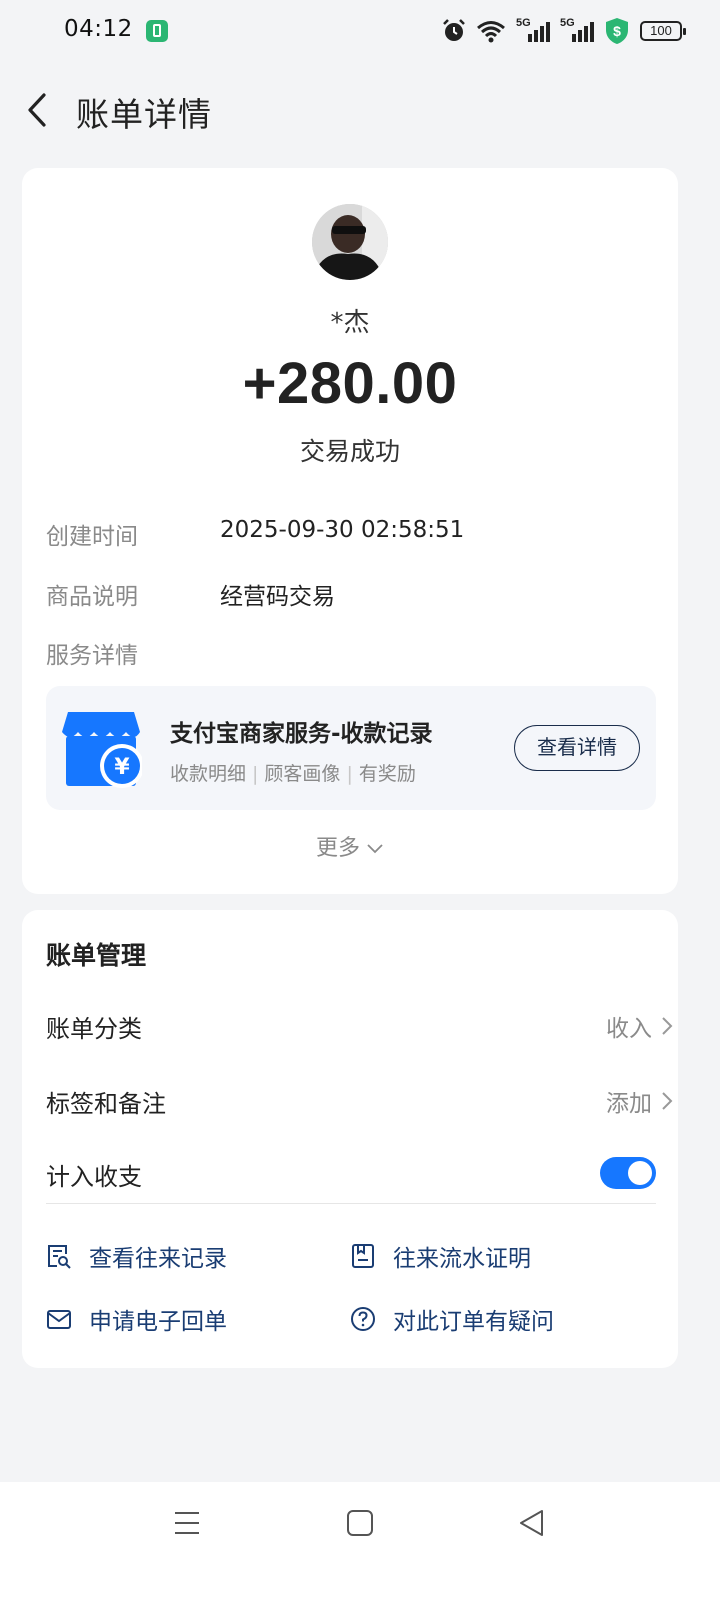  What do you see at coordinates (532, 1523) in the screenshot?
I see `back-triangle-icon` at bounding box center [532, 1523].